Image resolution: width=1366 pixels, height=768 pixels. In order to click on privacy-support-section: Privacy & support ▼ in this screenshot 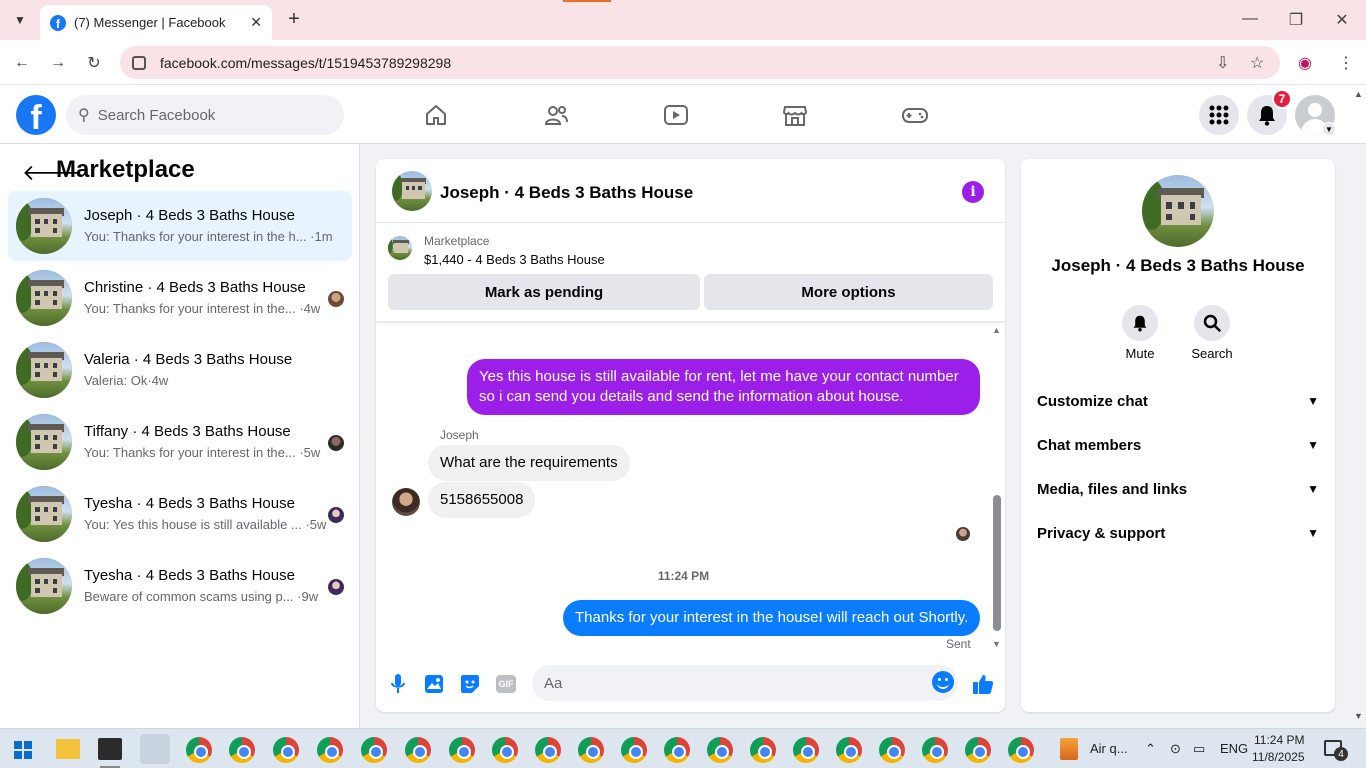, I will do `click(1178, 533)`.